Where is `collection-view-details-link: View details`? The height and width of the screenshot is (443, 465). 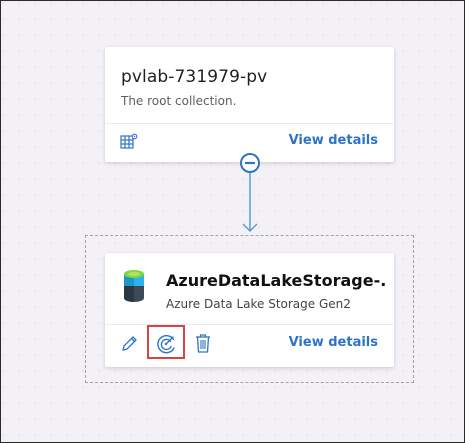
collection-view-details-link: View details is located at coordinates (333, 140).